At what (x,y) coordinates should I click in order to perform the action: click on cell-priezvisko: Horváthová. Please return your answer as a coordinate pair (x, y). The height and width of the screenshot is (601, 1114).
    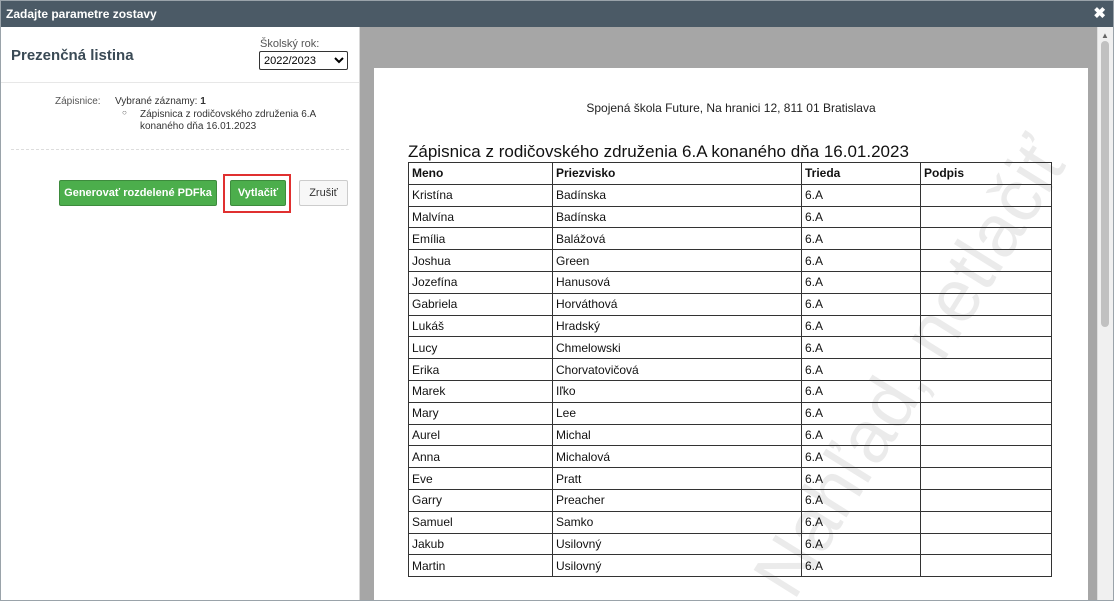
    Looking at the image, I should click on (677, 304).